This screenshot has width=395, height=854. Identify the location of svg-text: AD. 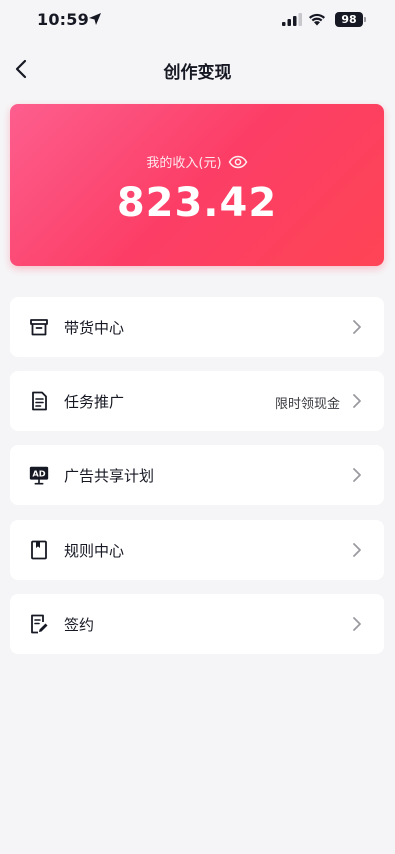
(38, 474).